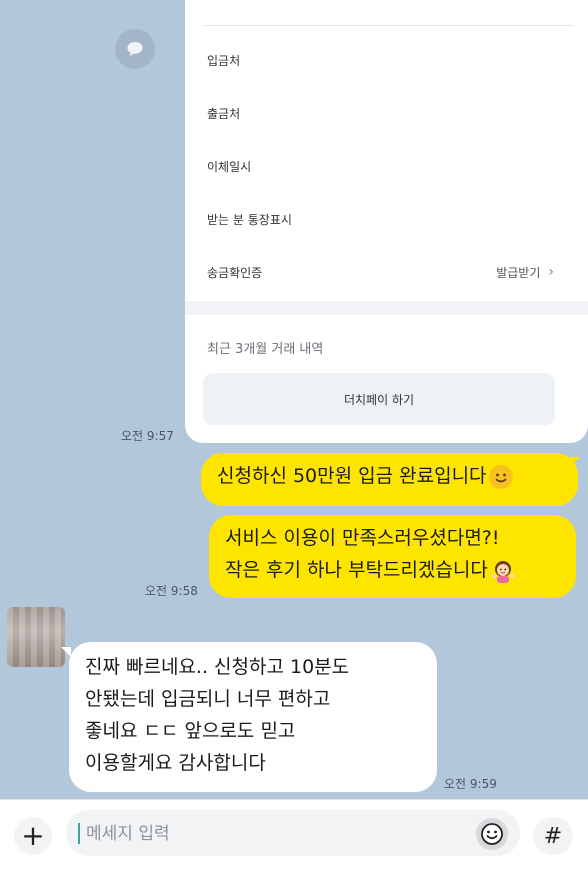 The width and height of the screenshot is (588, 871). Describe the element at coordinates (171, 591) in the screenshot. I see `timestamp: 오전 9:58` at that location.